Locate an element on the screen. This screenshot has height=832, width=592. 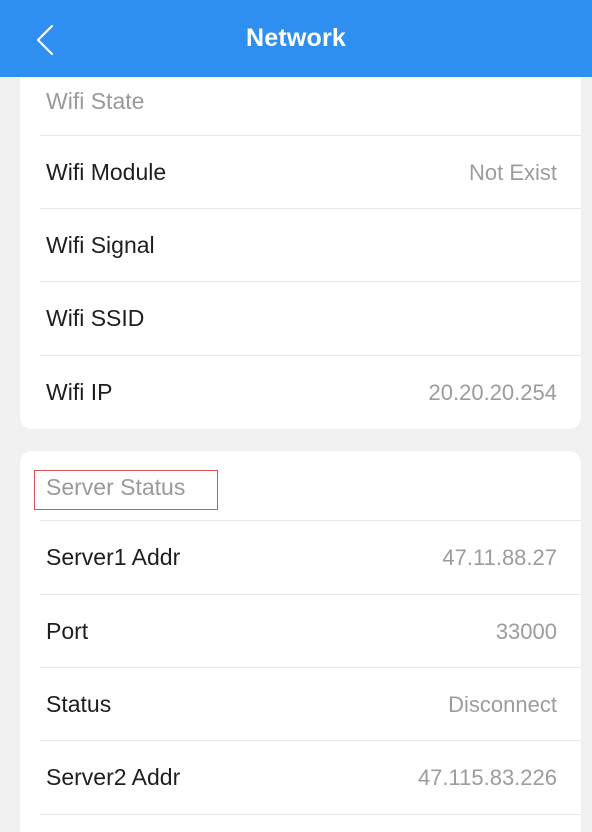
server-status-header: Server Status is located at coordinates (116, 487).